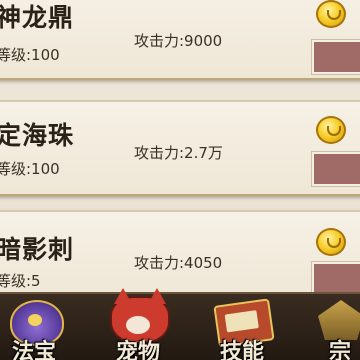 The width and height of the screenshot is (360, 360). Describe the element at coordinates (137, 350) in the screenshot. I see `tab-label: 宠物` at that location.